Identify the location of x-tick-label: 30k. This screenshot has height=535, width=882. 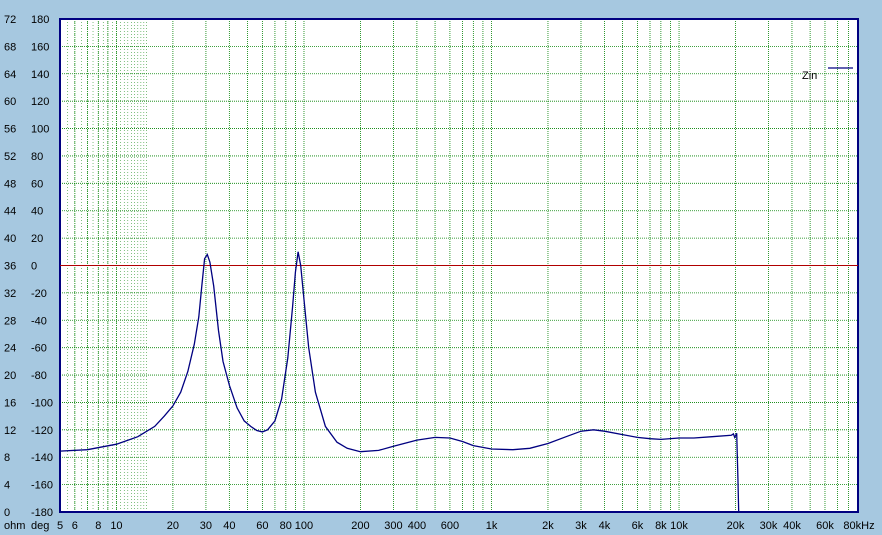
(769, 526).